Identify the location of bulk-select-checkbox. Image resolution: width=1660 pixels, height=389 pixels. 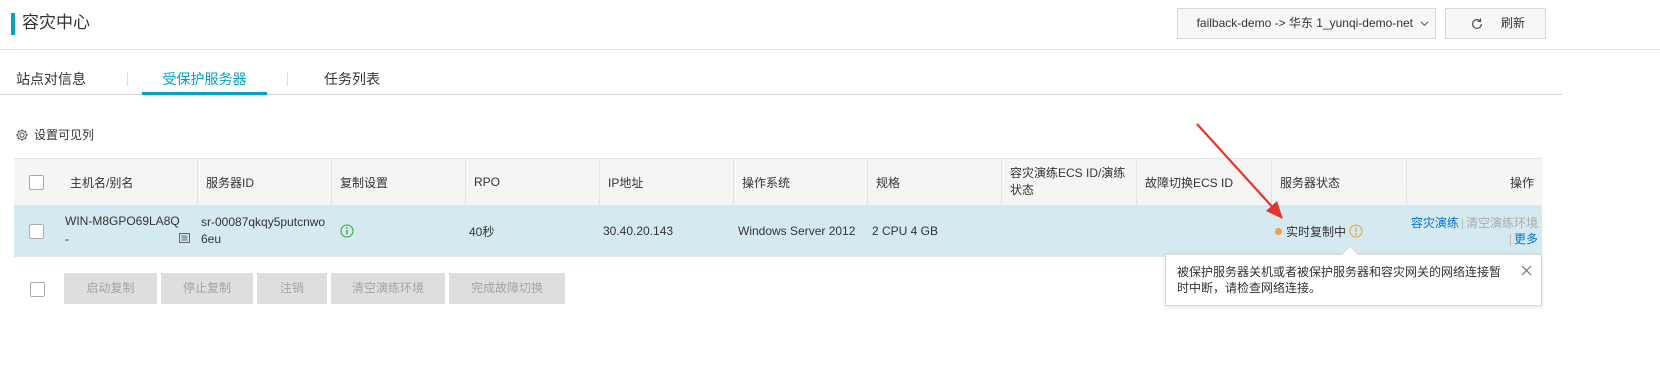
(37, 289).